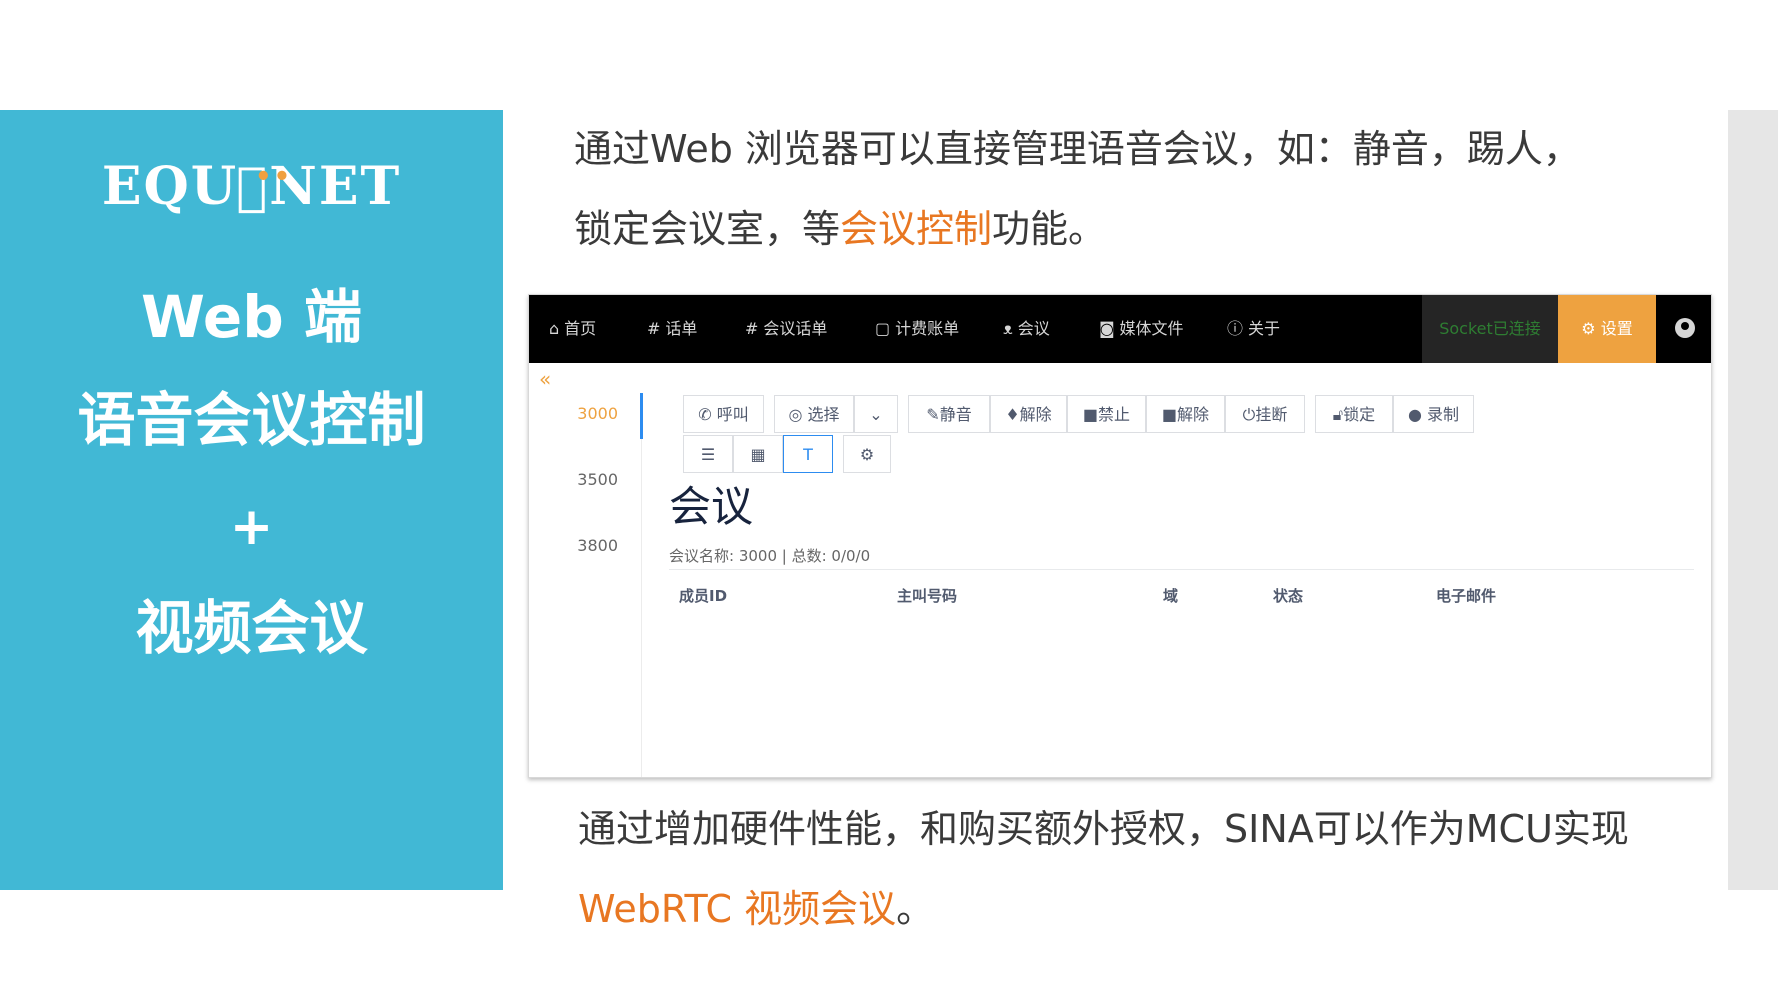 The image size is (1778, 1000). I want to click on caption-line-2: 锁定会议室，等会议控制功能。, so click(840, 229).